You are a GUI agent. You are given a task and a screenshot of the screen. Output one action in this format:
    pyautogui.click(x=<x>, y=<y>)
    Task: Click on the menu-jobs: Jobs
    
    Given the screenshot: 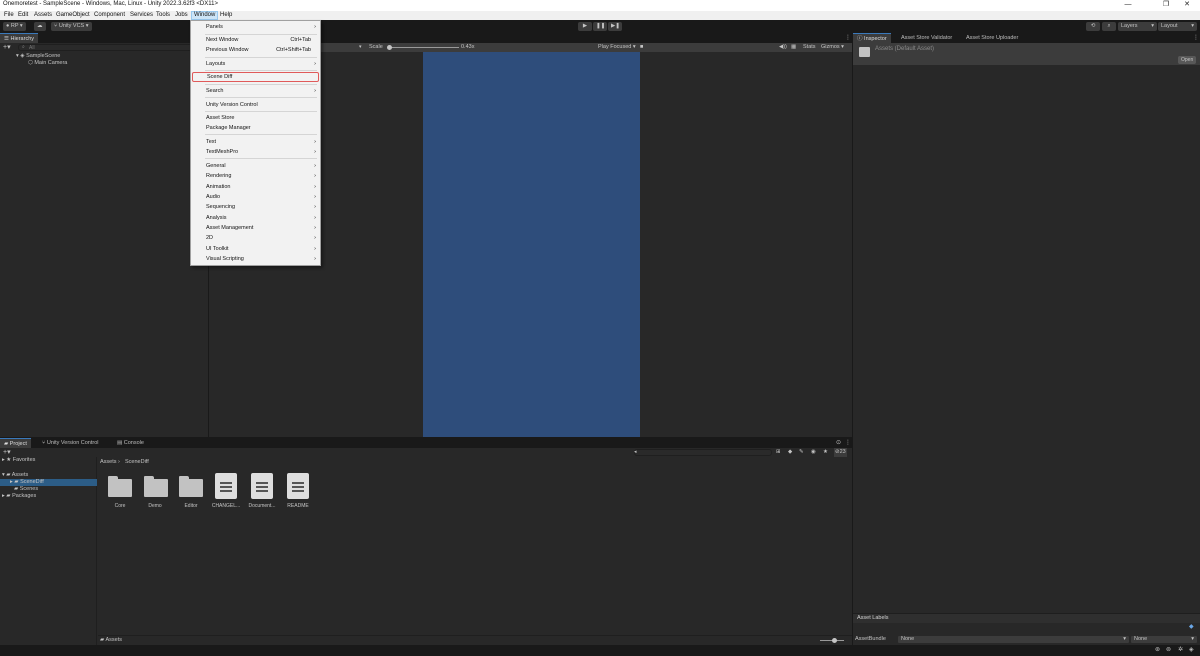 What is the action you would take?
    pyautogui.click(x=181, y=15)
    